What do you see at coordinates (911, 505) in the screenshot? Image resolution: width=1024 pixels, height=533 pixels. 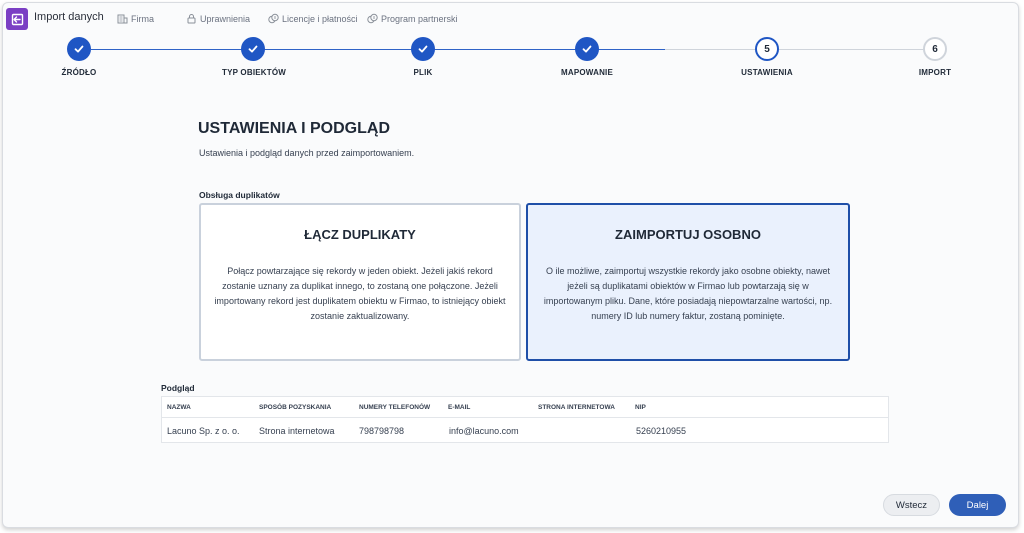 I see `back-button: Wstecz` at bounding box center [911, 505].